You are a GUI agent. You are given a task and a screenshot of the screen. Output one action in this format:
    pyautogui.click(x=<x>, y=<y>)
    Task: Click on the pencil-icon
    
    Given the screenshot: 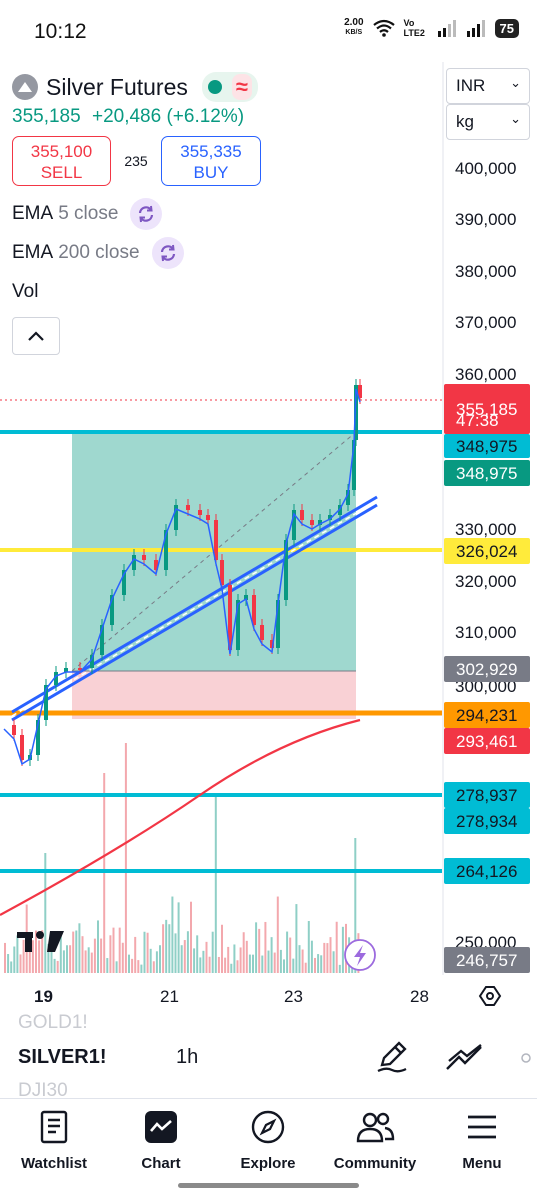 What is the action you would take?
    pyautogui.click(x=392, y=1057)
    